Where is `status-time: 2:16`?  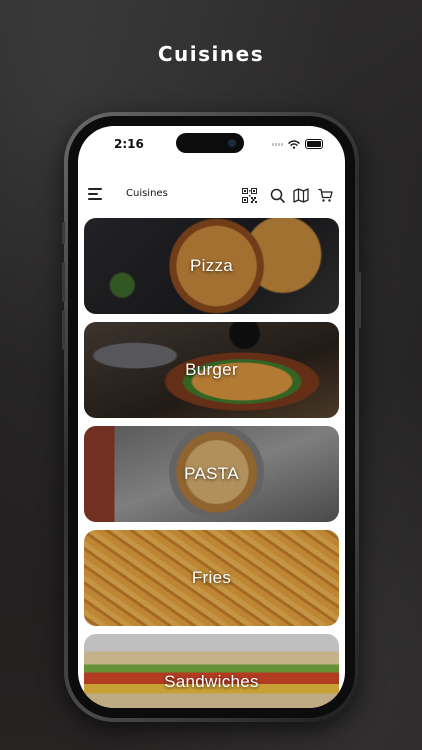 status-time: 2:16 is located at coordinates (129, 144).